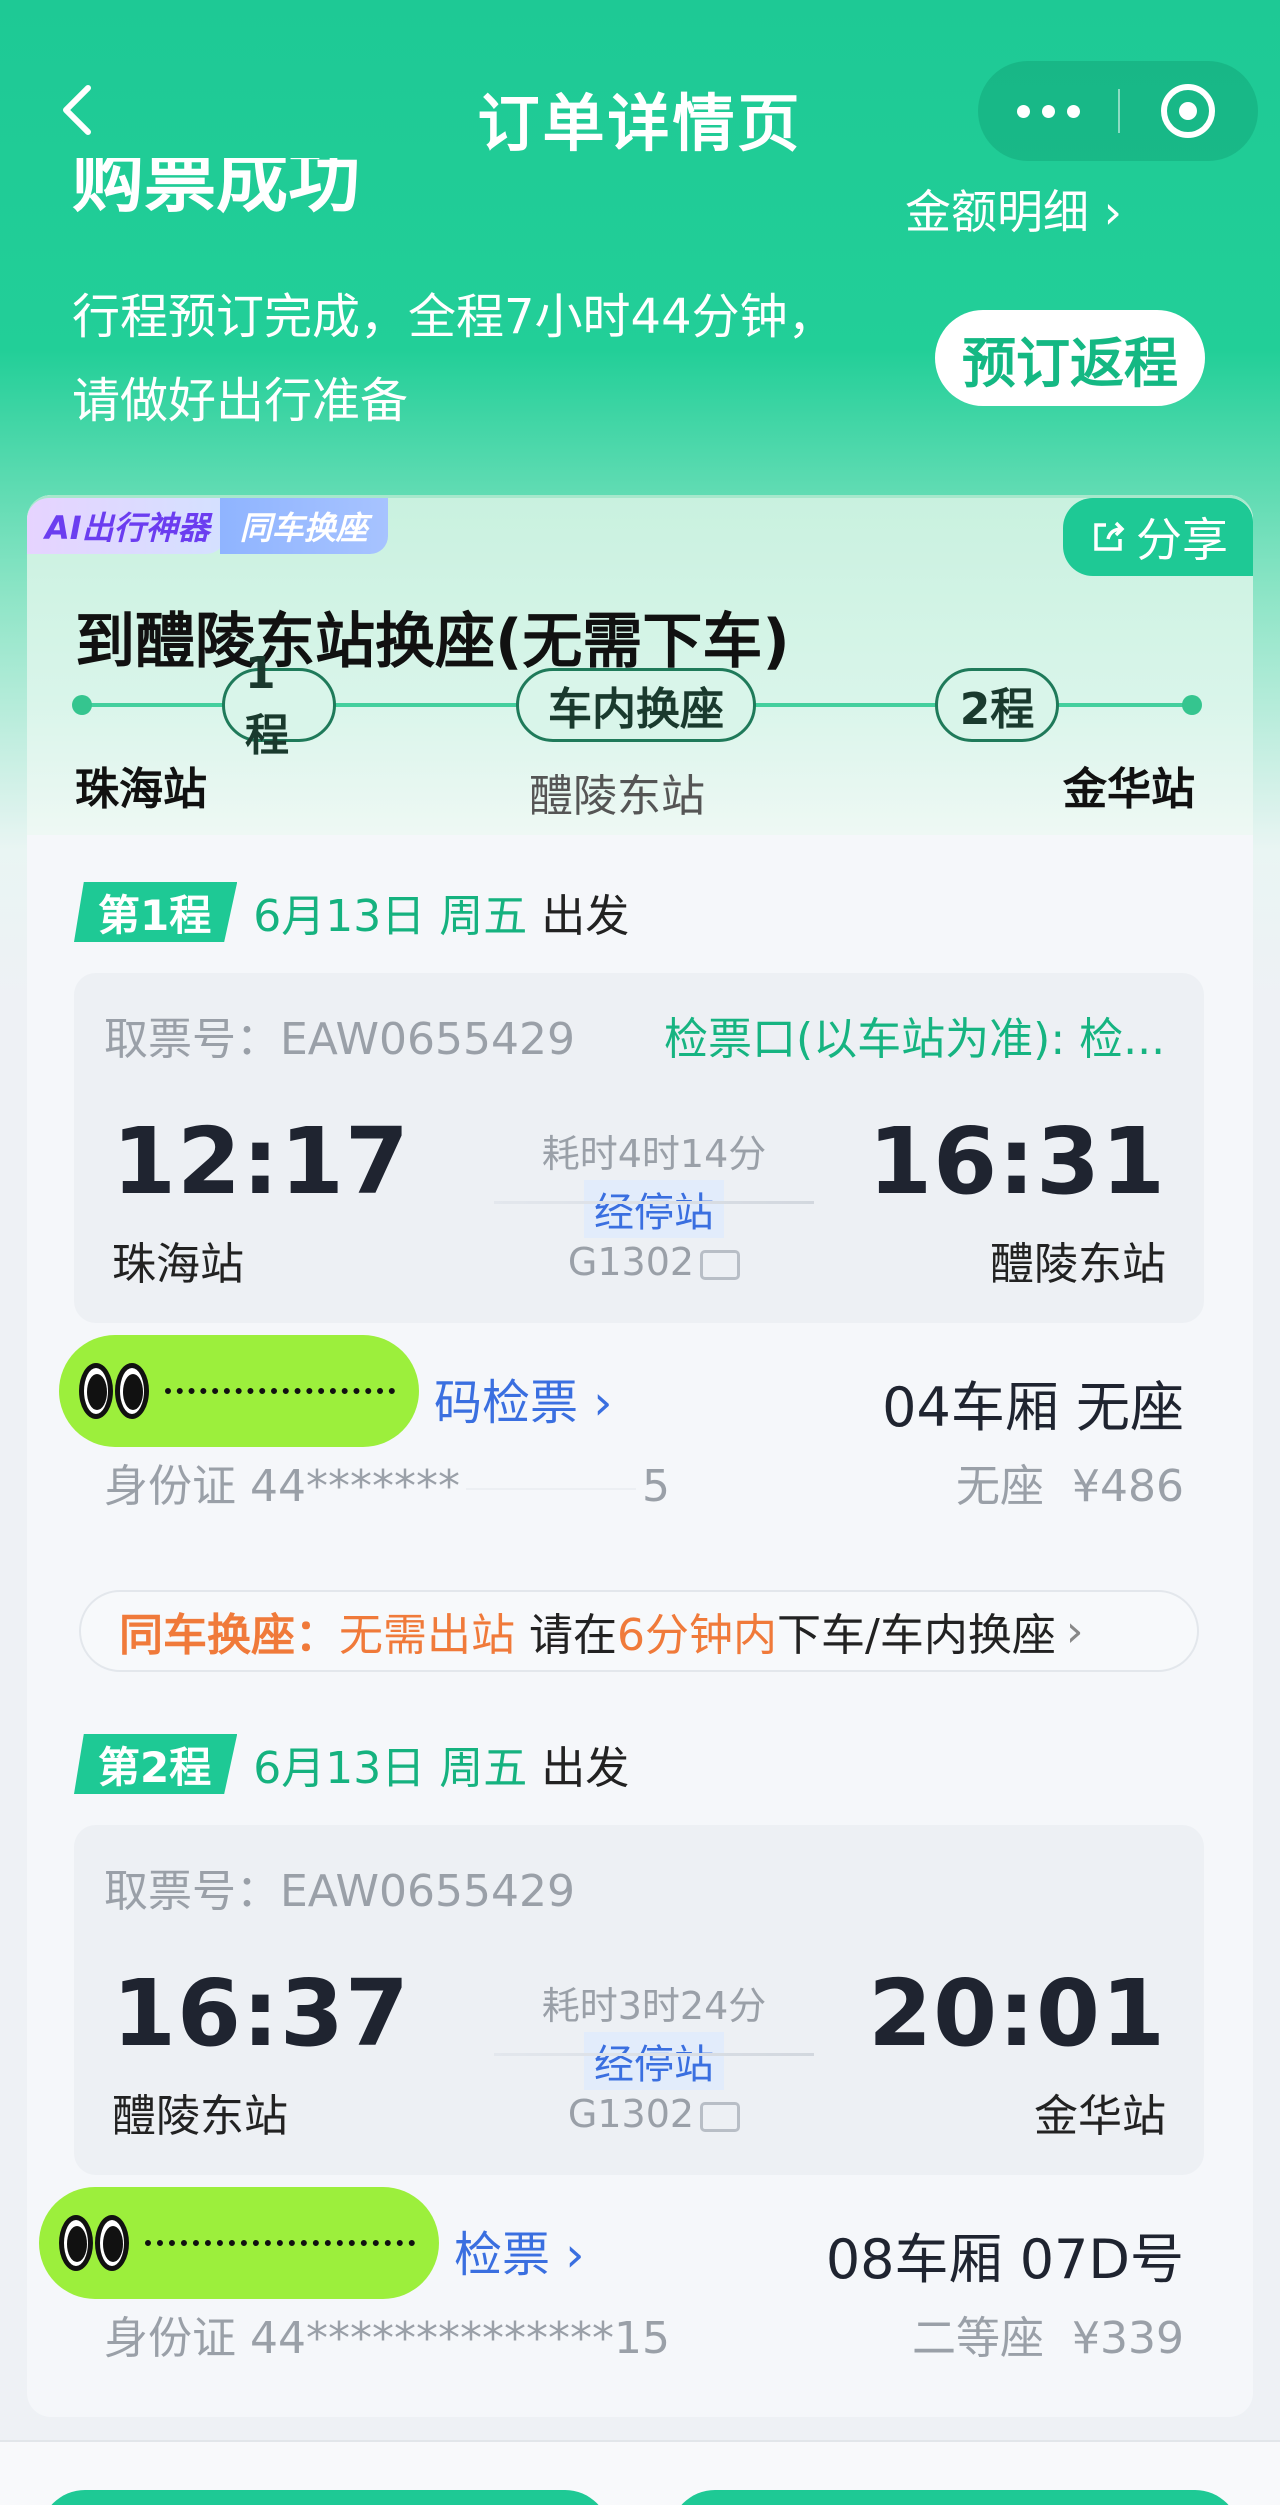 Image resolution: width=1280 pixels, height=2505 pixels. What do you see at coordinates (178, 1264) in the screenshot?
I see `leg1-departure-station: 珠海站` at bounding box center [178, 1264].